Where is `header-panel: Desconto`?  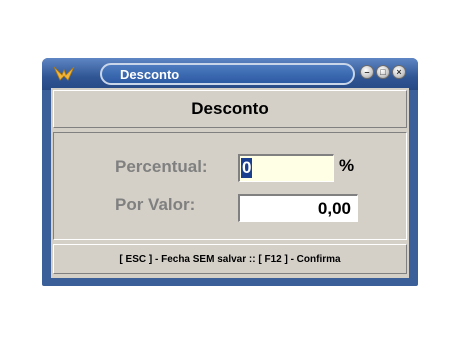 header-panel: Desconto is located at coordinates (230, 109).